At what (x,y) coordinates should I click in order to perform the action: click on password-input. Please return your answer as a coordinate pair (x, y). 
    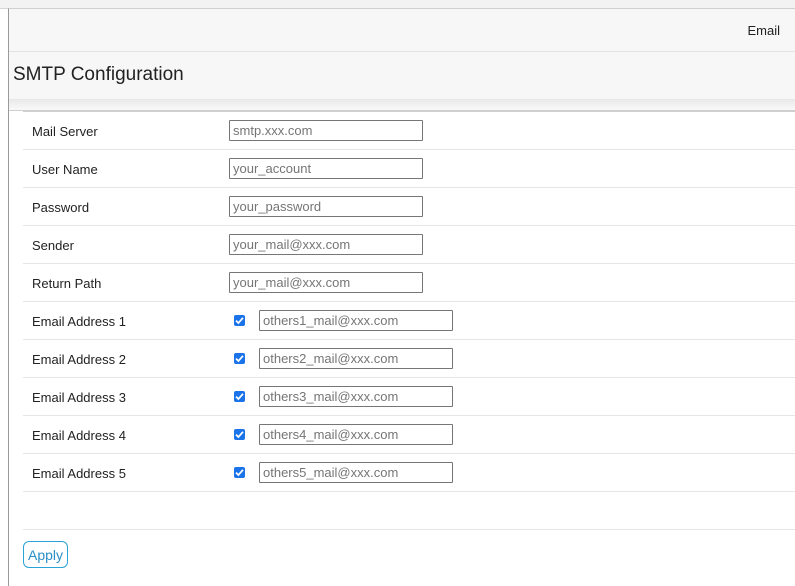
    Looking at the image, I should click on (326, 206).